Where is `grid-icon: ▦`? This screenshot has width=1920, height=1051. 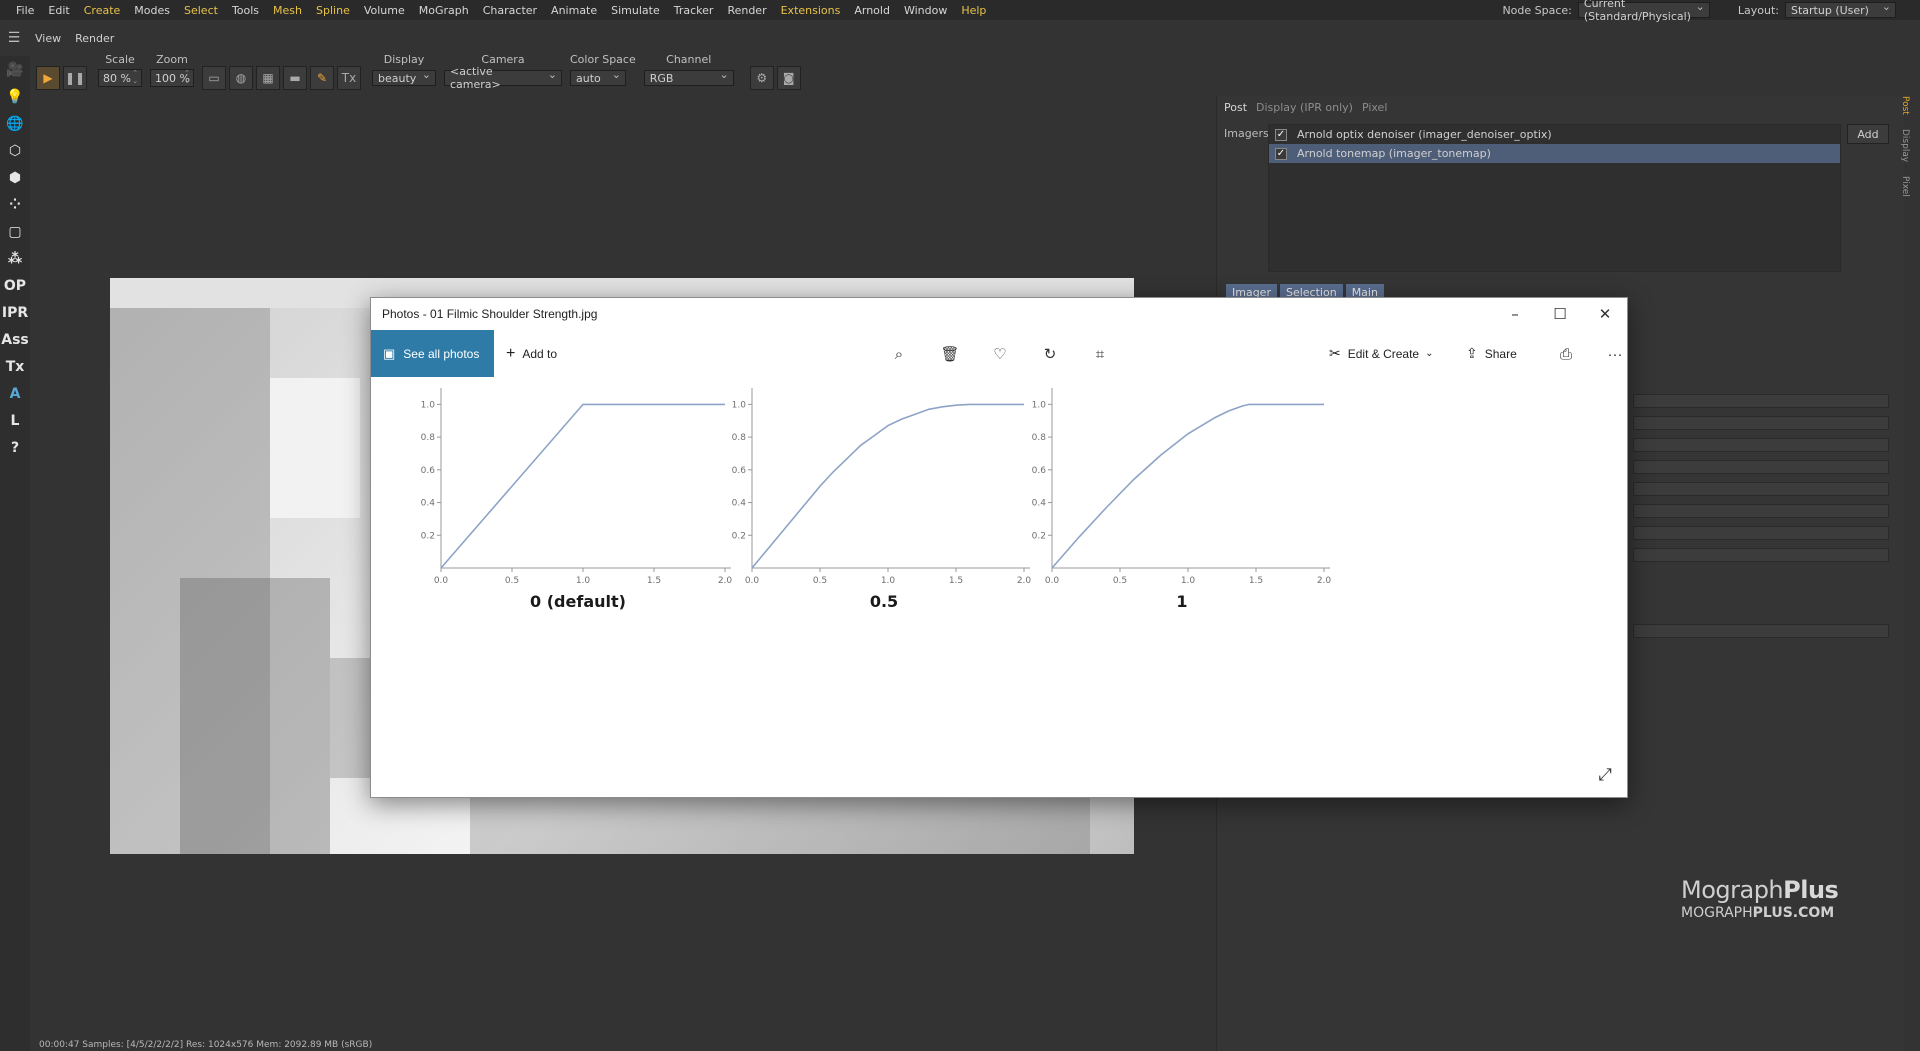 grid-icon: ▦ is located at coordinates (268, 78).